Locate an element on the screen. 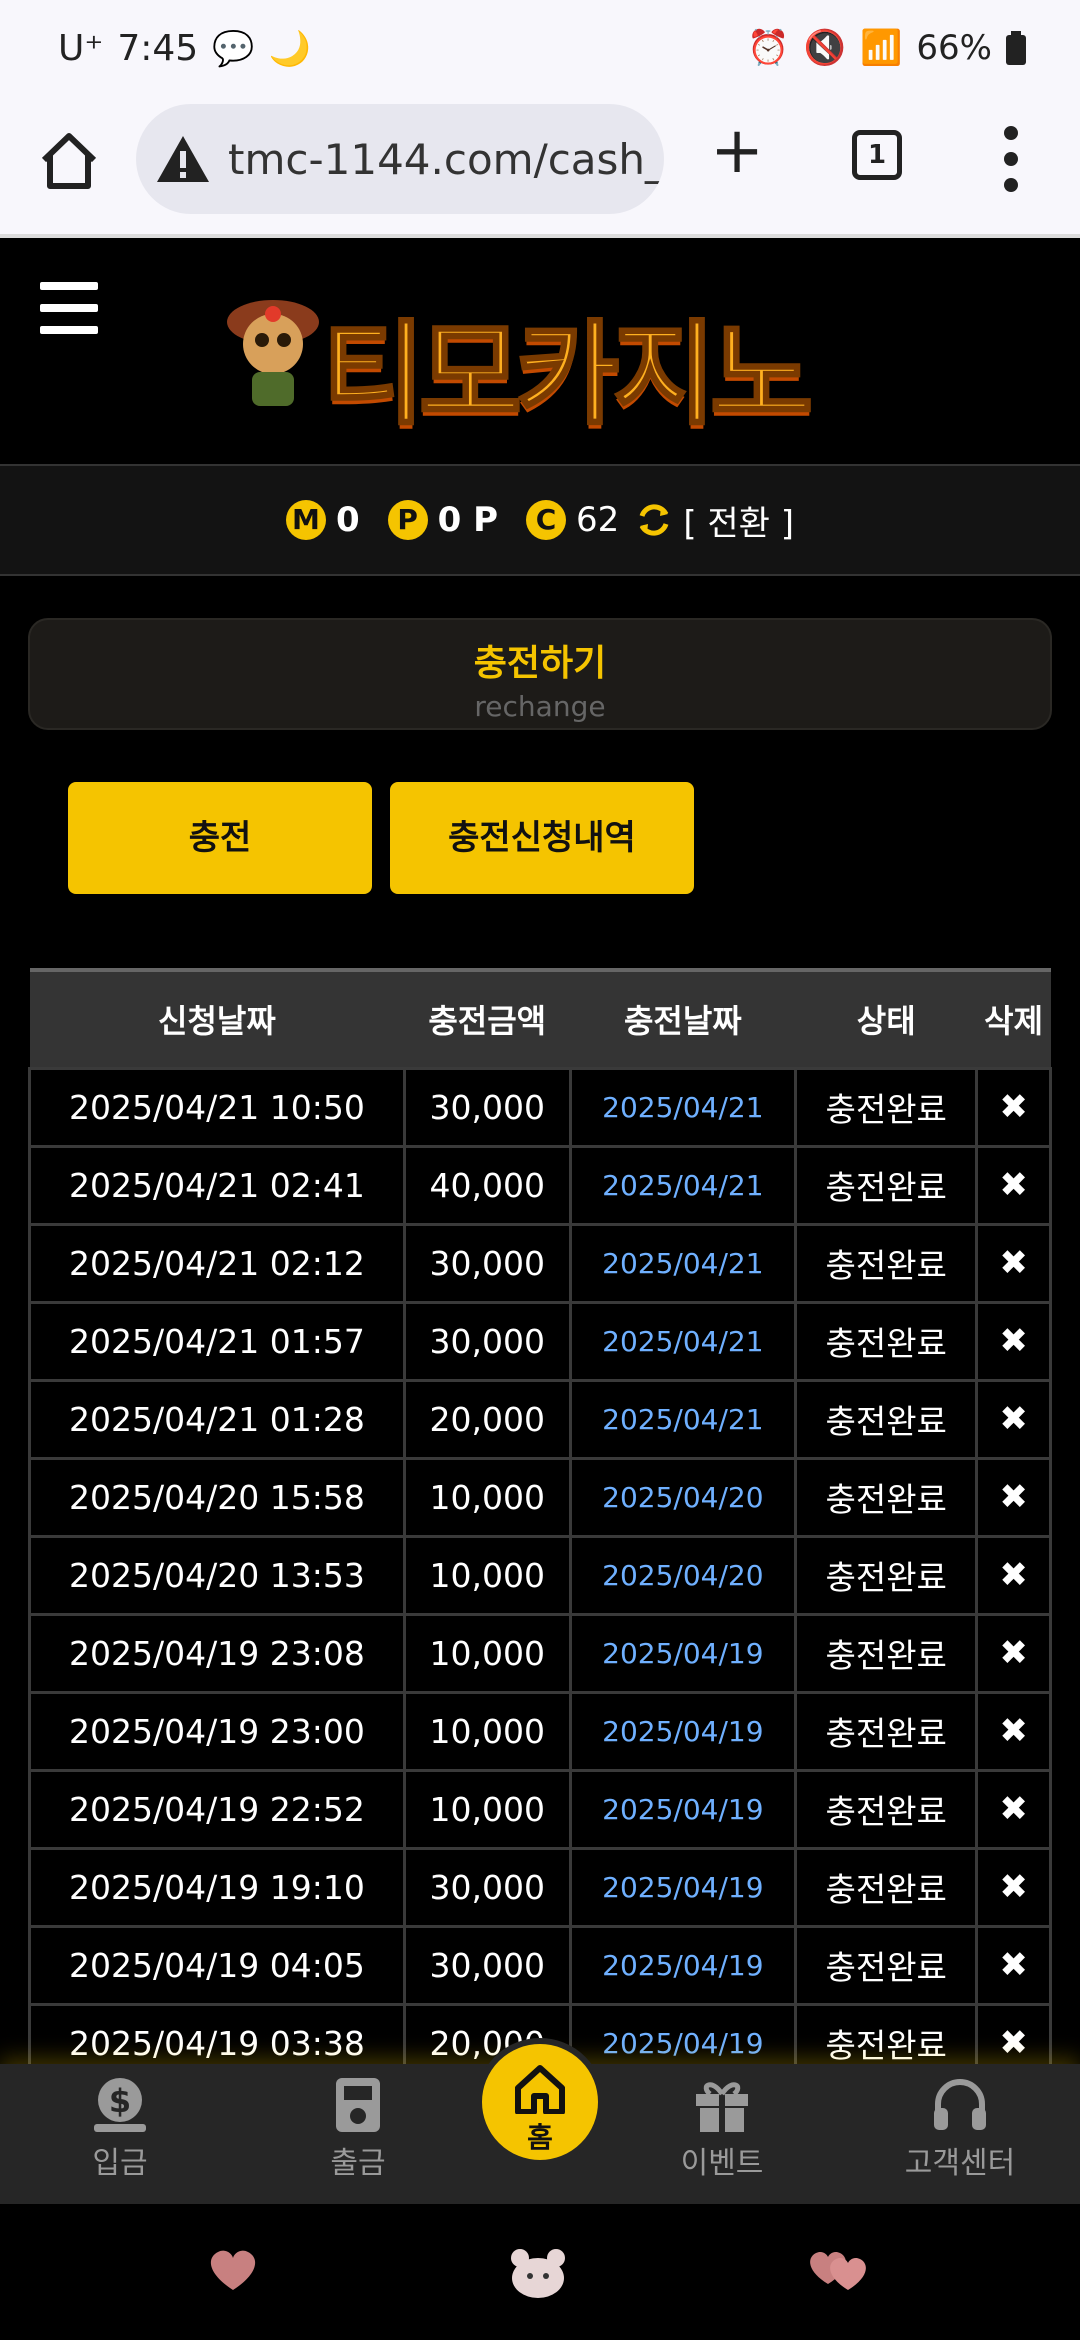 Image resolution: width=1080 pixels, height=2340 pixels. cell-request-date: 2025/04/19 23:08 is located at coordinates (217, 1653).